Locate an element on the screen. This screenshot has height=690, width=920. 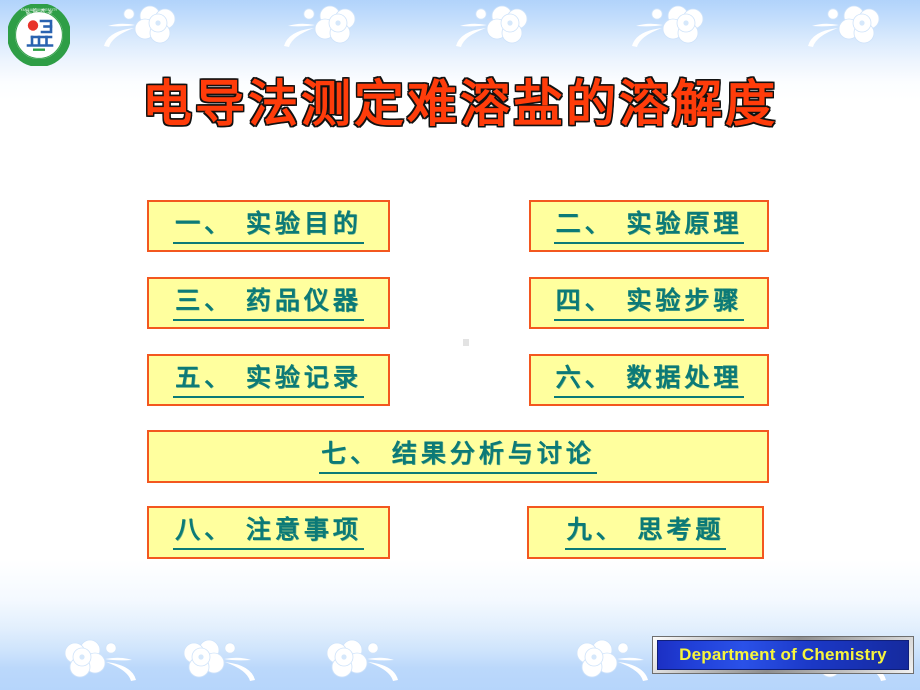
department-label: Department of Chemistry is located at coordinates (783, 654).